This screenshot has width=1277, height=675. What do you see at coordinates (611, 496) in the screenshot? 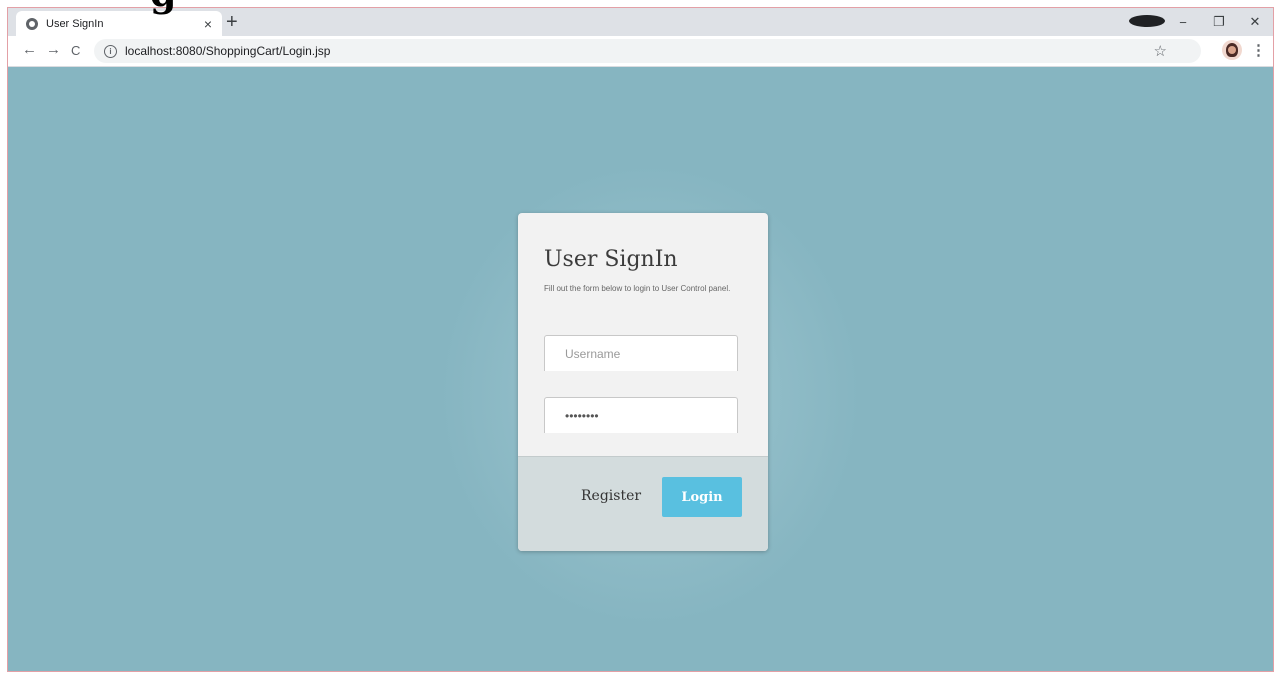
I see `register-link: Register` at bounding box center [611, 496].